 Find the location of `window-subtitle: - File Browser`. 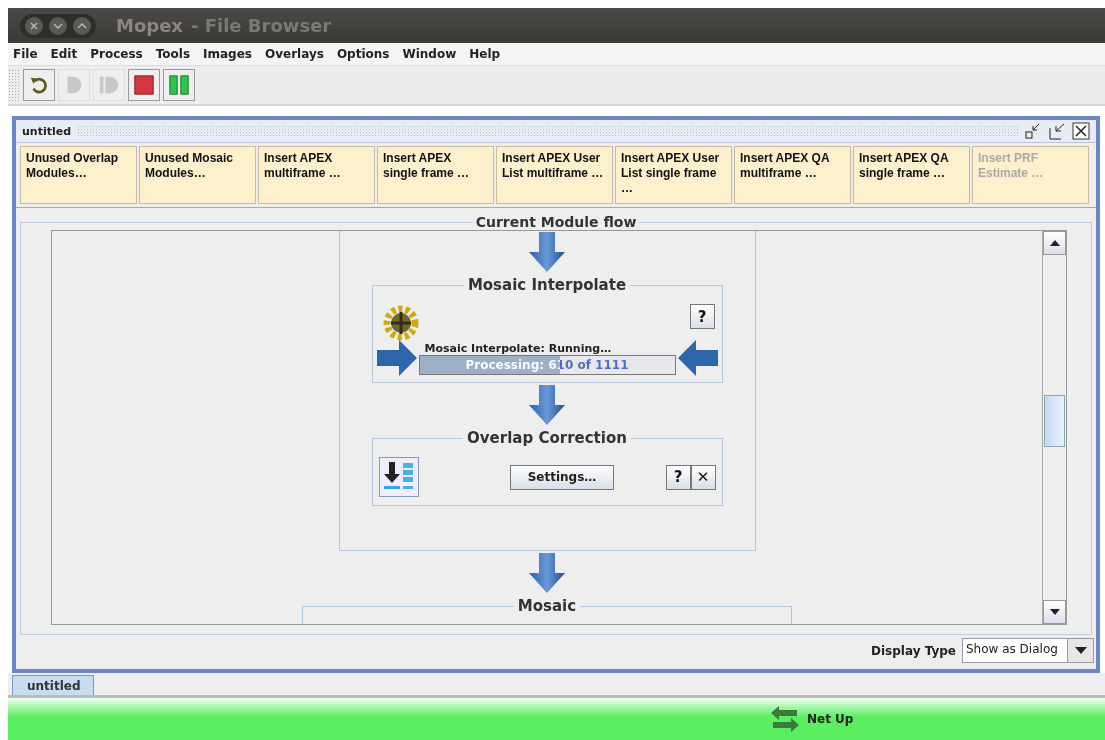

window-subtitle: - File Browser is located at coordinates (261, 25).